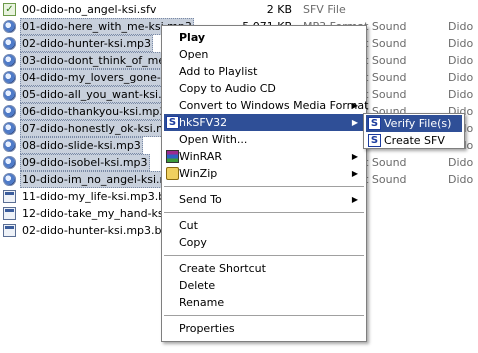  I want to click on menu-item-label: WinRAR, so click(201, 156).